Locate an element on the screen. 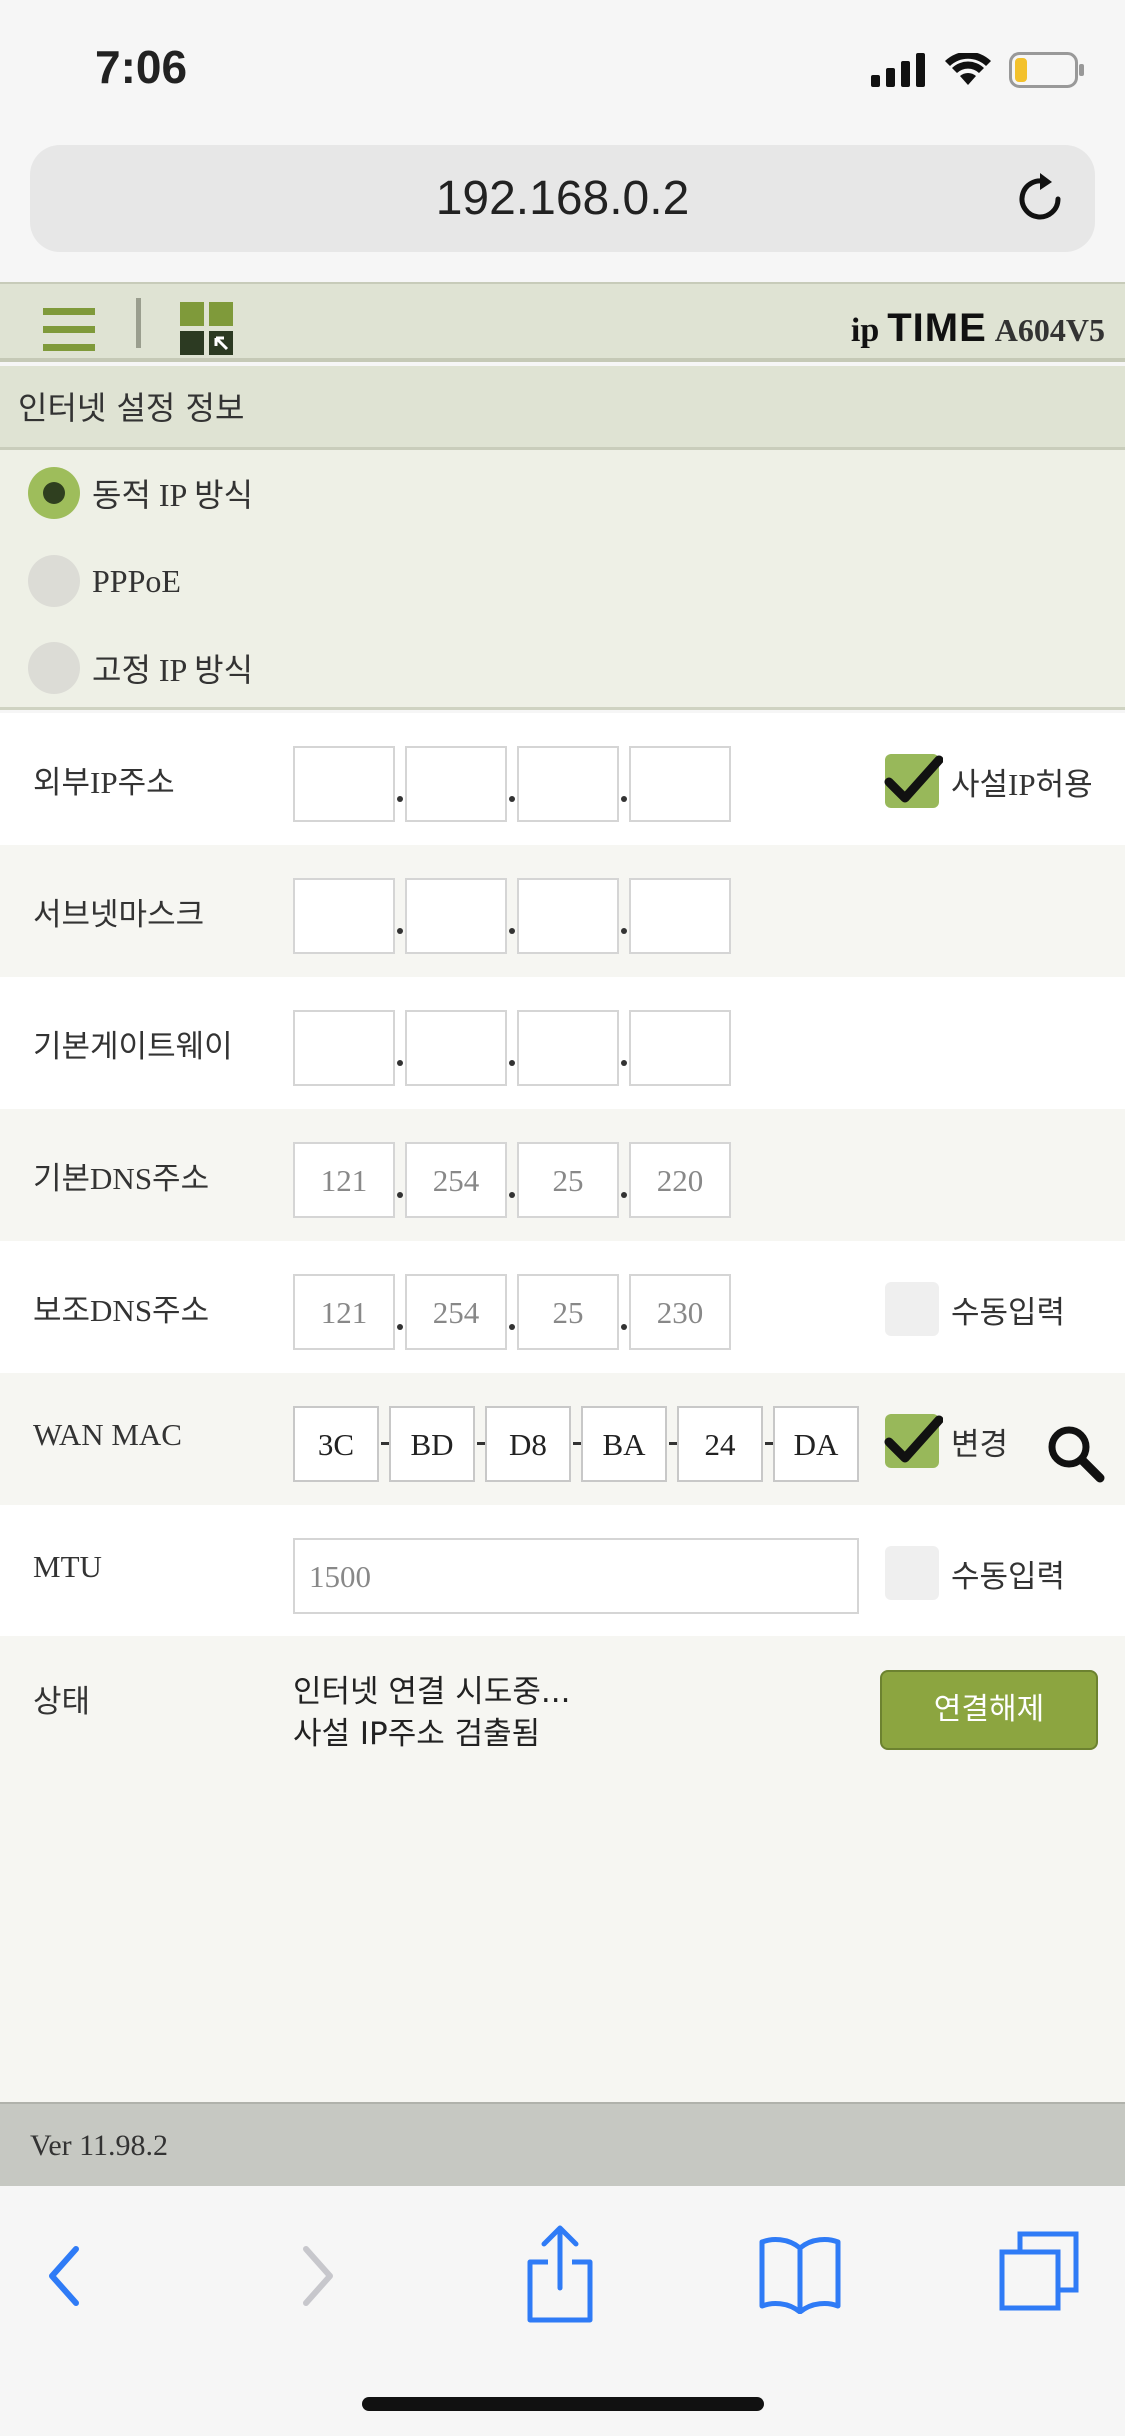 This screenshot has width=1125, height=2436. dns-manual-option: 수동입력 is located at coordinates (975, 1309).